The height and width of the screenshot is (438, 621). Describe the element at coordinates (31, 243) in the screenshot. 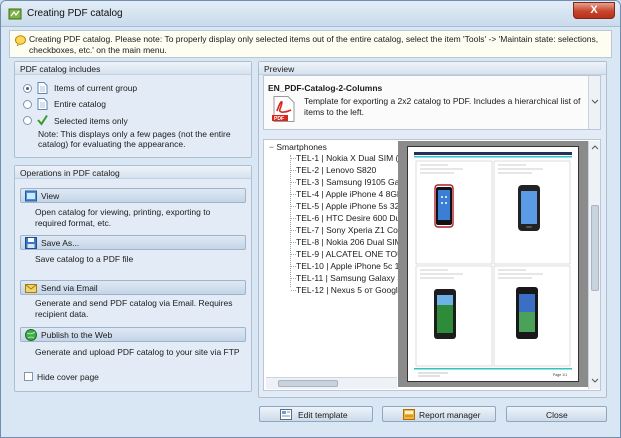

I see `save-icon` at that location.